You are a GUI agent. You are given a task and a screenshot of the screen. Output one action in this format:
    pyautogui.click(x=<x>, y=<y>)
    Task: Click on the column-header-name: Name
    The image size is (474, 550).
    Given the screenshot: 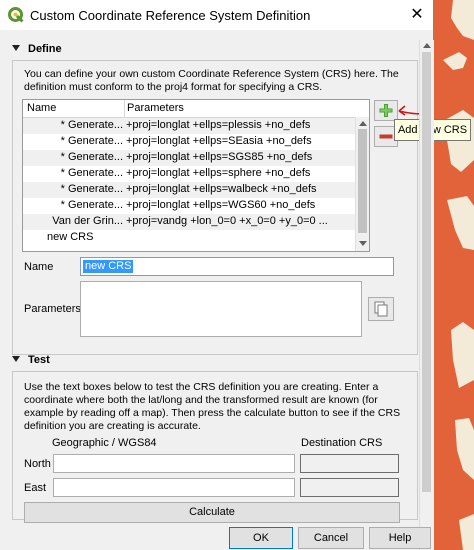 What is the action you would take?
    pyautogui.click(x=41, y=108)
    